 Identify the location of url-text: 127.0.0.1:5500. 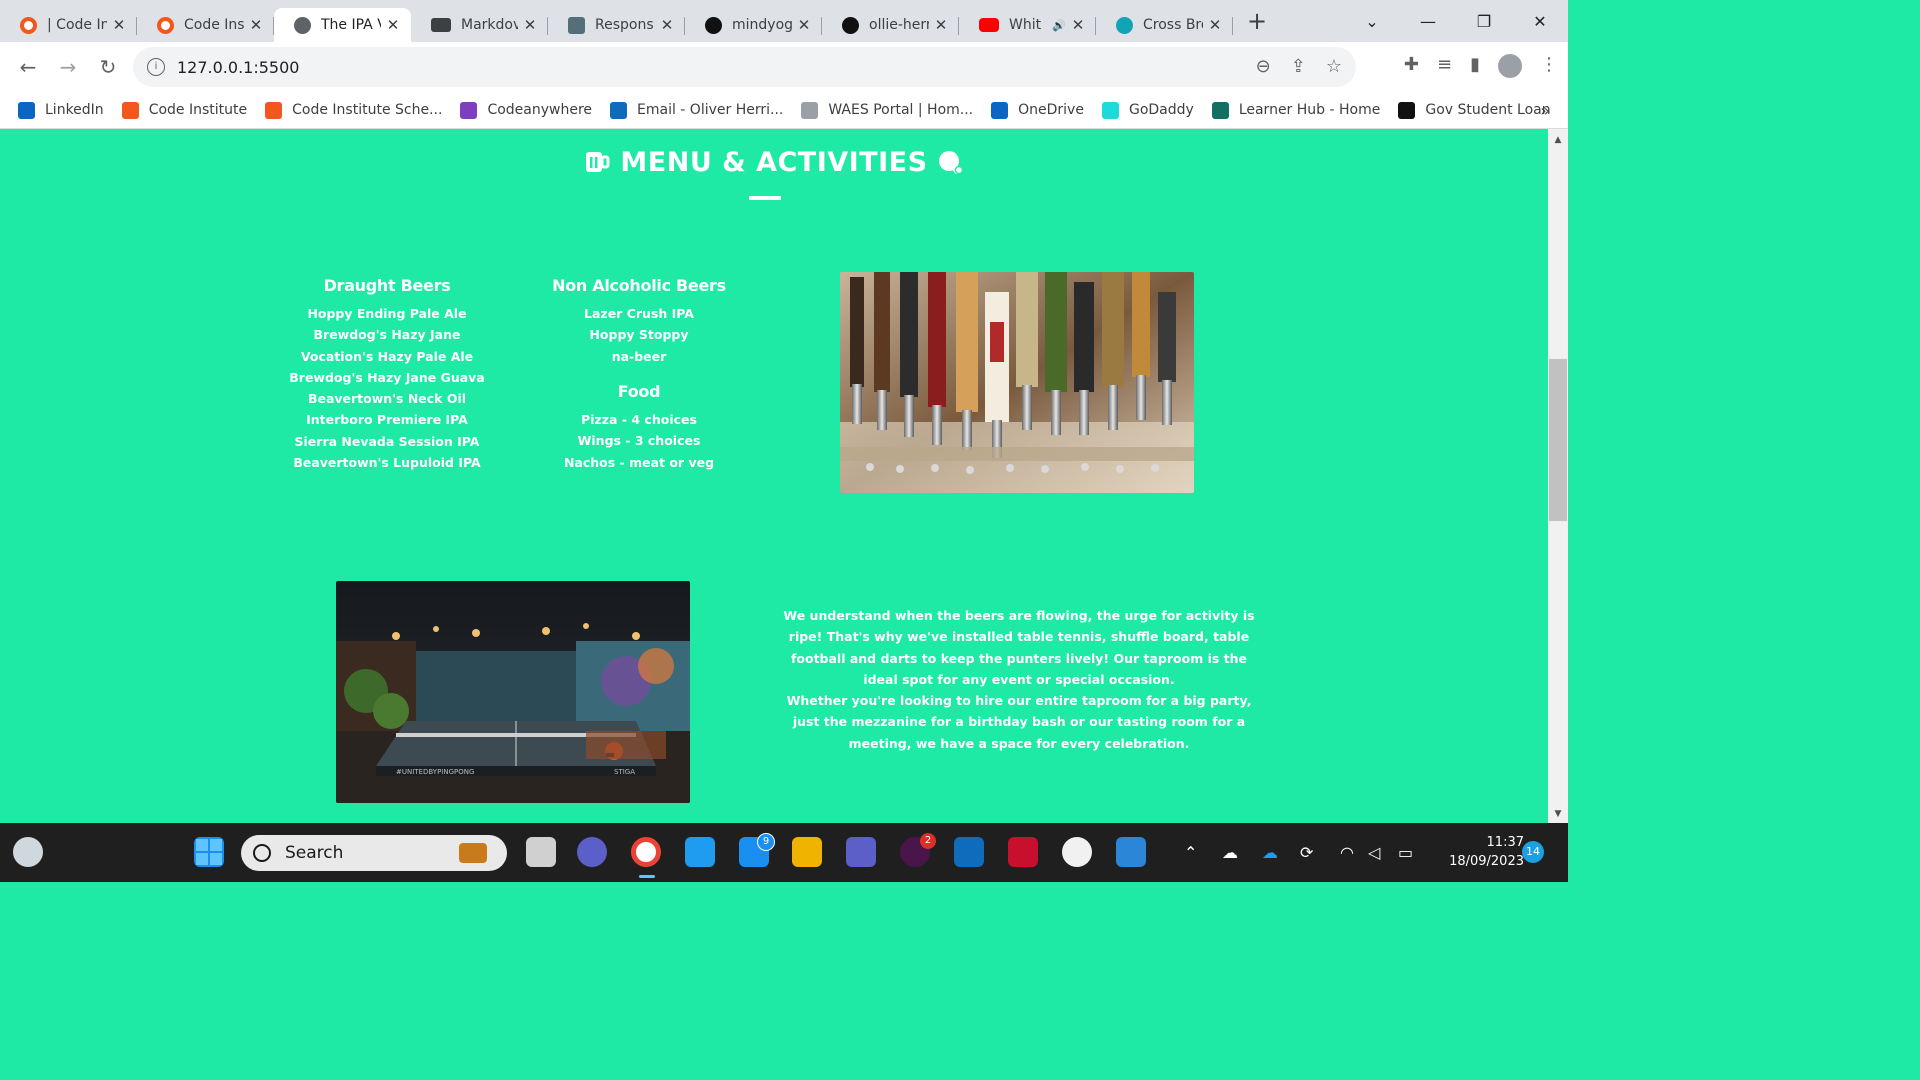
(238, 67).